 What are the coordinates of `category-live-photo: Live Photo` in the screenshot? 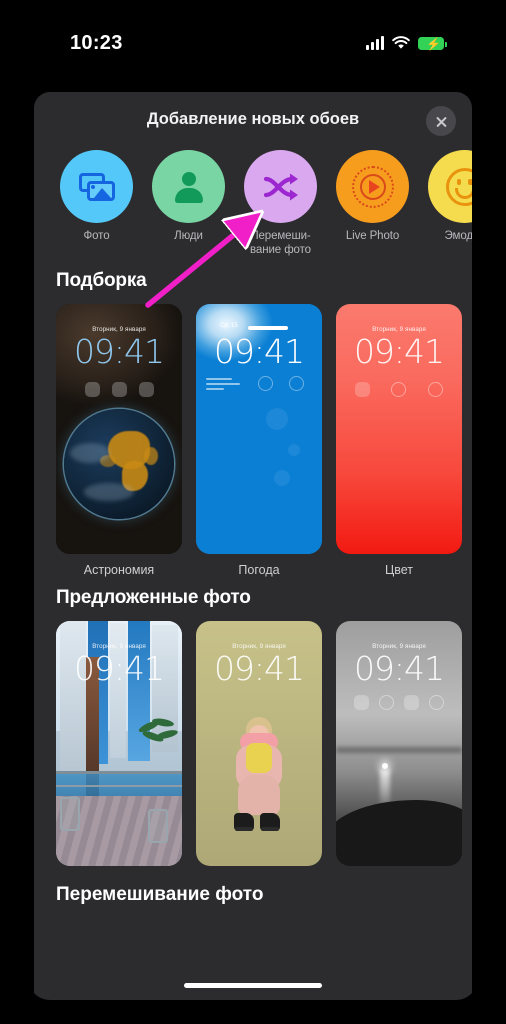 It's located at (372, 205).